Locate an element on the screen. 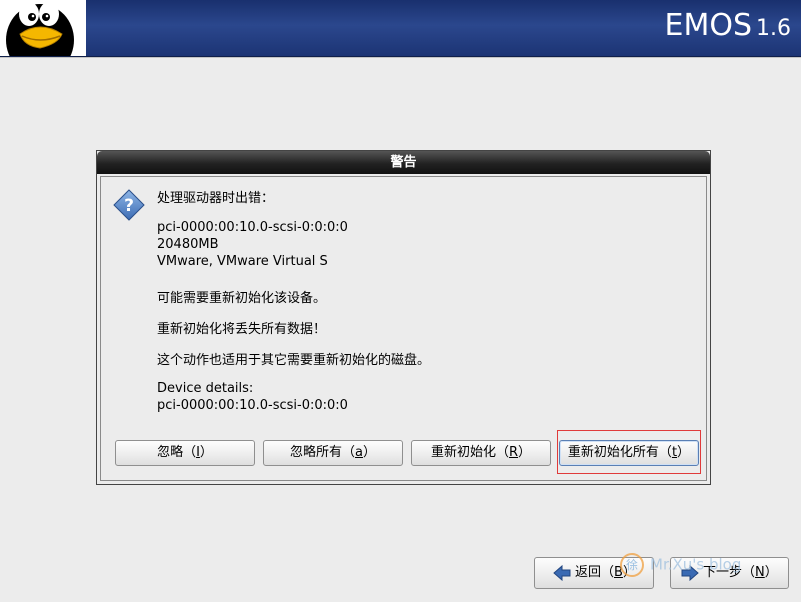 The width and height of the screenshot is (801, 602). message-line: Device details: is located at coordinates (205, 388).